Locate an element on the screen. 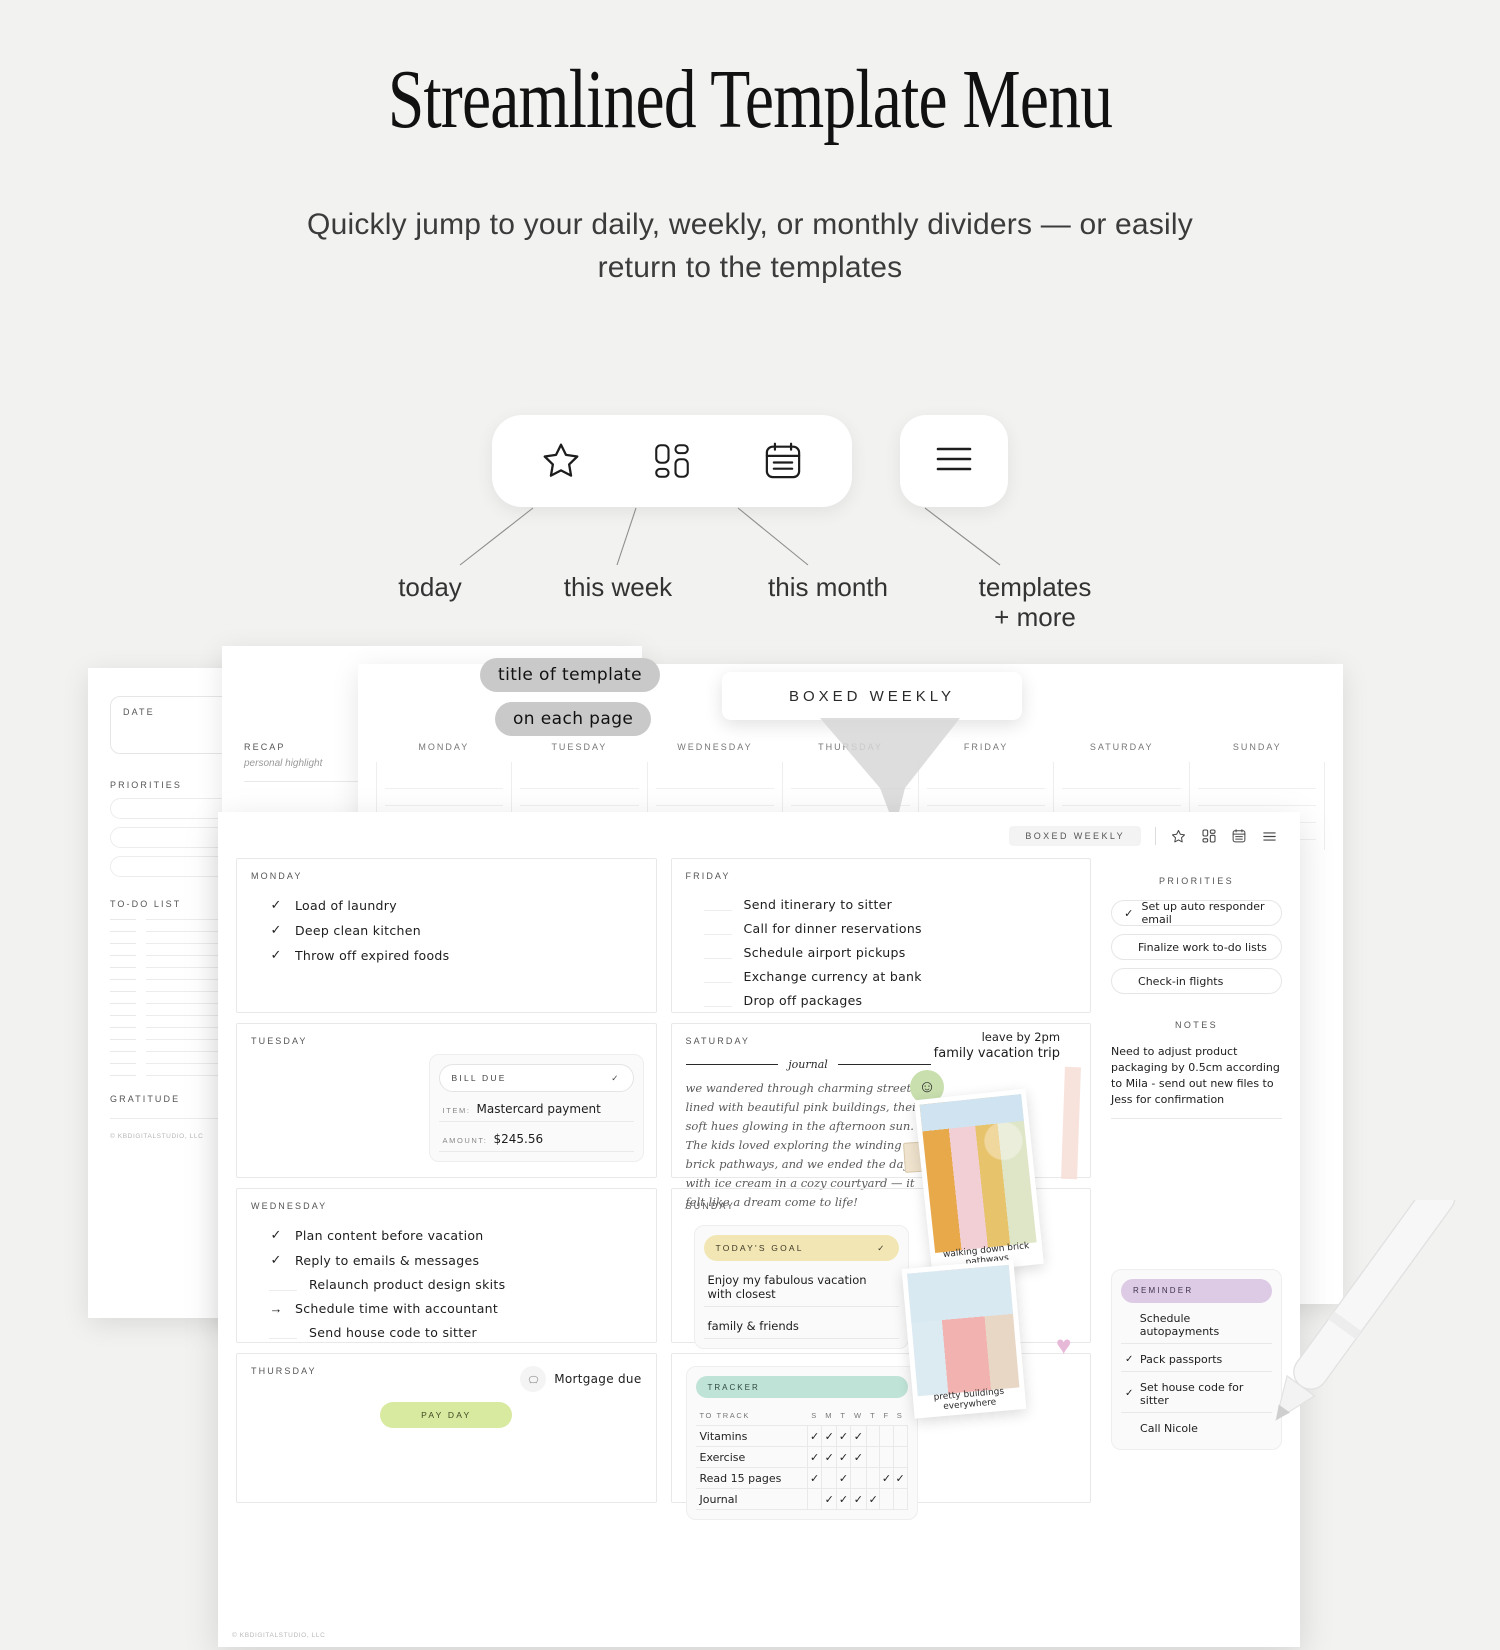  grid-blocks-icon is located at coordinates (1209, 836).